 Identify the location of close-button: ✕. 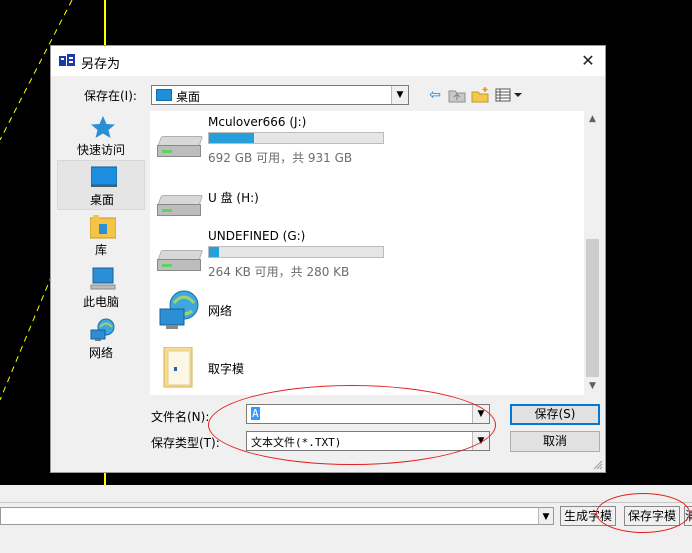
(588, 61).